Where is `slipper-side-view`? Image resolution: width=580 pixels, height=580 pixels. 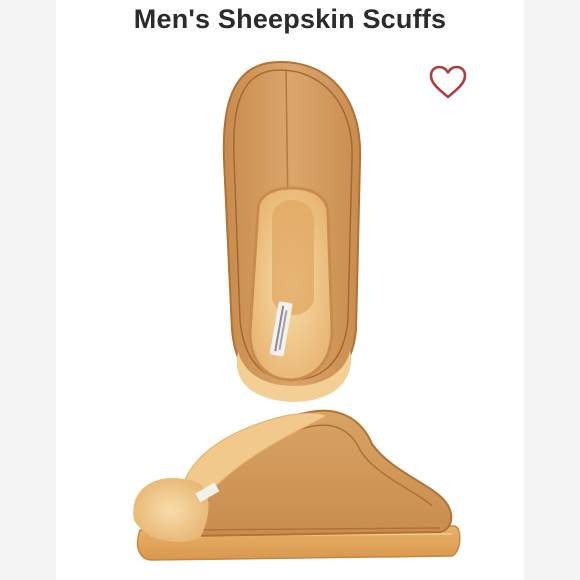 slipper-side-view is located at coordinates (297, 485).